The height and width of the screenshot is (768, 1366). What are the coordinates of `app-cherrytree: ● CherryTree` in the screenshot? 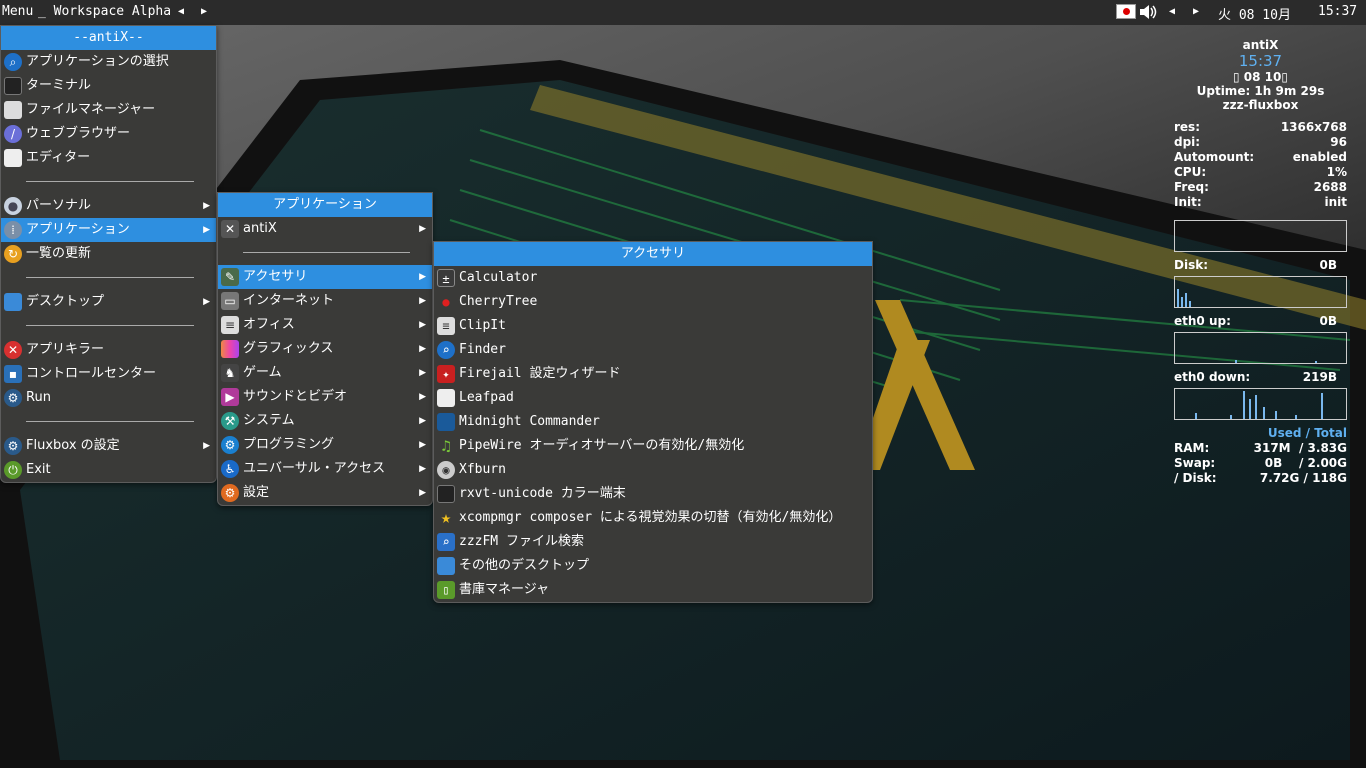 It's located at (653, 302).